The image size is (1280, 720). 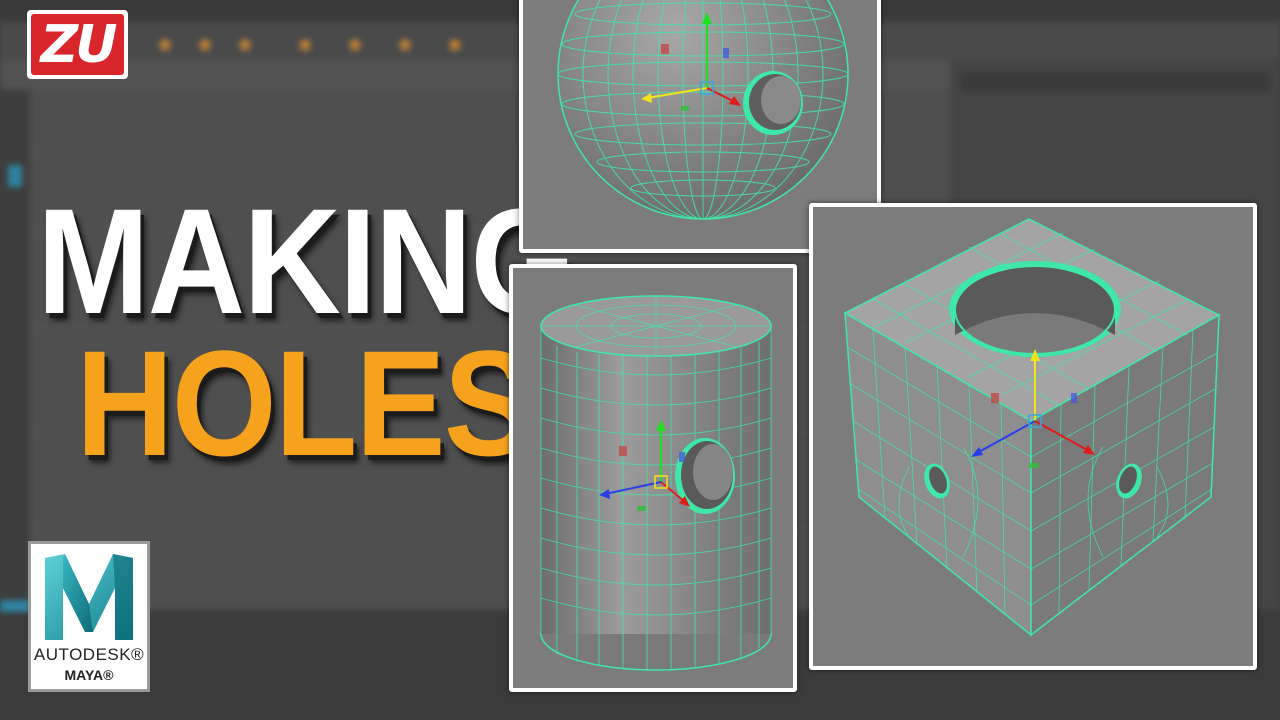 I want to click on autodesk-maya-logo: AUTODESK® MAYA®, so click(x=89, y=616).